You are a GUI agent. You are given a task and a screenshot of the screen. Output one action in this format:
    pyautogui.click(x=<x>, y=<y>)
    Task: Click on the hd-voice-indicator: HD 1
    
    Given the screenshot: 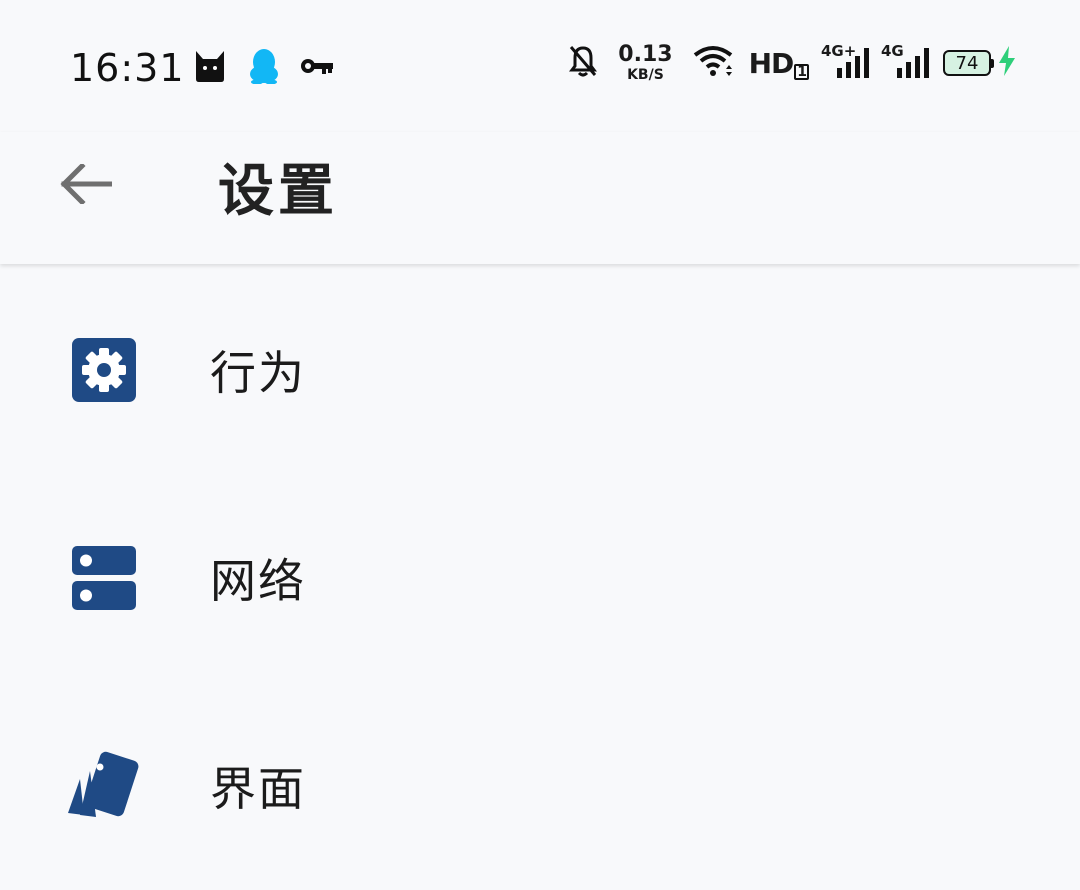 What is the action you would take?
    pyautogui.click(x=779, y=63)
    